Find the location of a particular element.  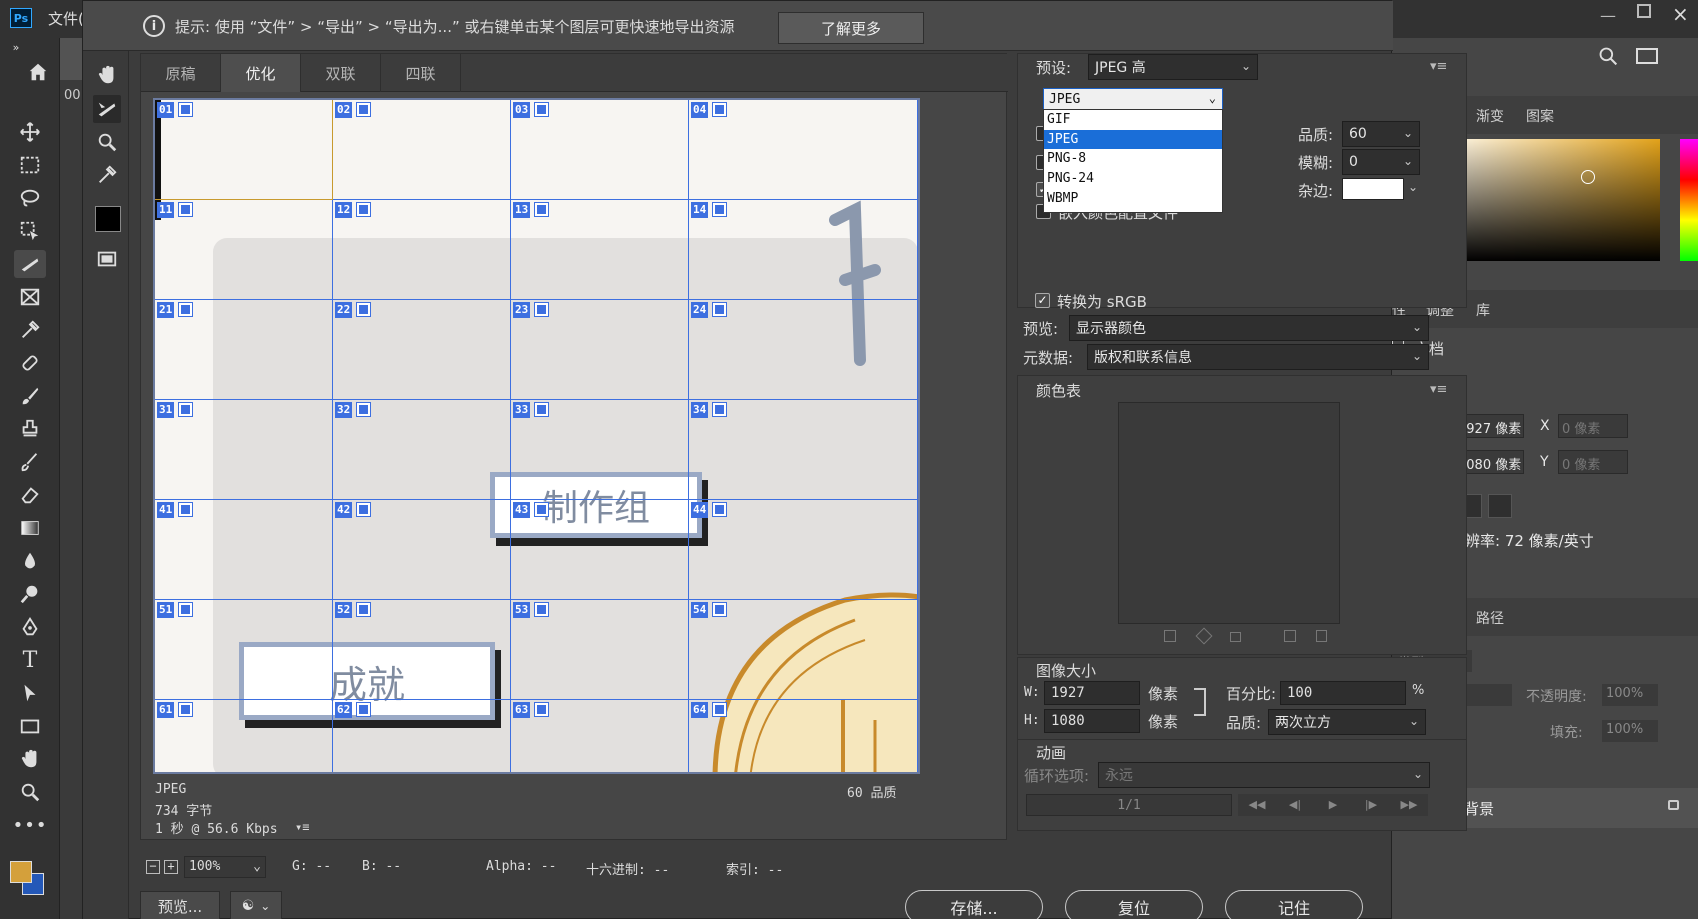

home-icon is located at coordinates (38, 72).